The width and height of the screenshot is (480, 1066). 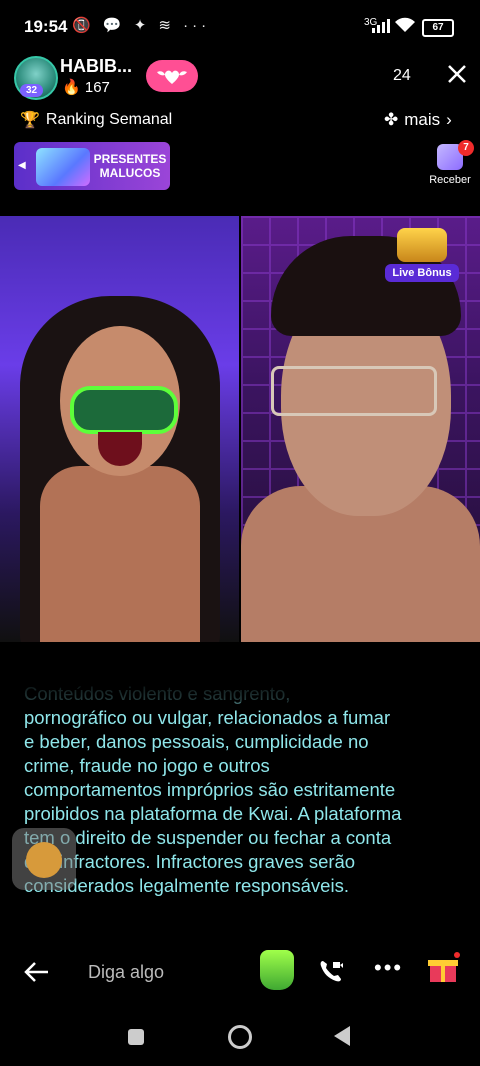 I want to click on flame-icon: 🔥, so click(x=71, y=87).